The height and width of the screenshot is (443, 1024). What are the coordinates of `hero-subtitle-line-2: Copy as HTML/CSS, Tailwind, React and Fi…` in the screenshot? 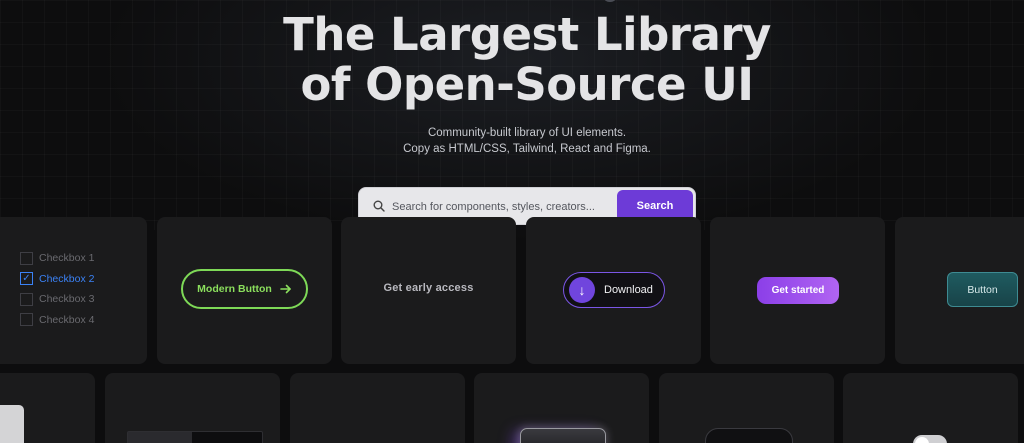 It's located at (527, 149).